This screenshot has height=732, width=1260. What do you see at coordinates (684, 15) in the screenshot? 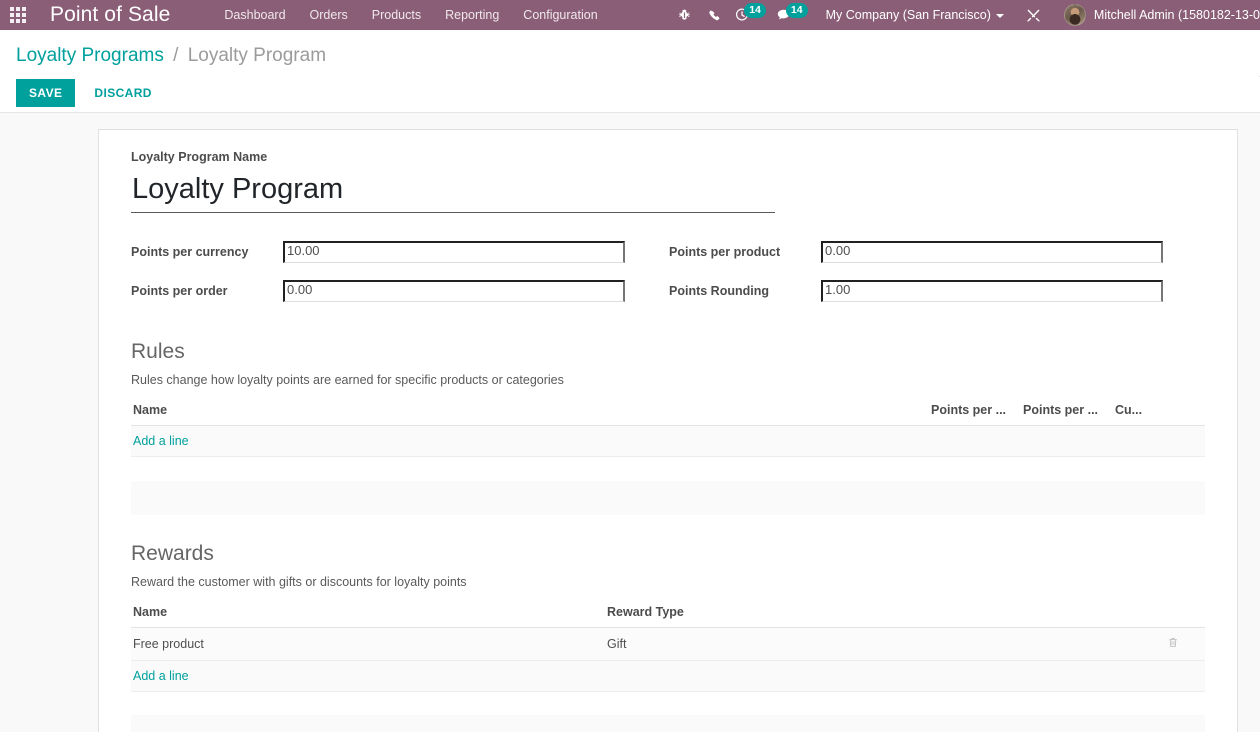
I see `bug-icon` at bounding box center [684, 15].